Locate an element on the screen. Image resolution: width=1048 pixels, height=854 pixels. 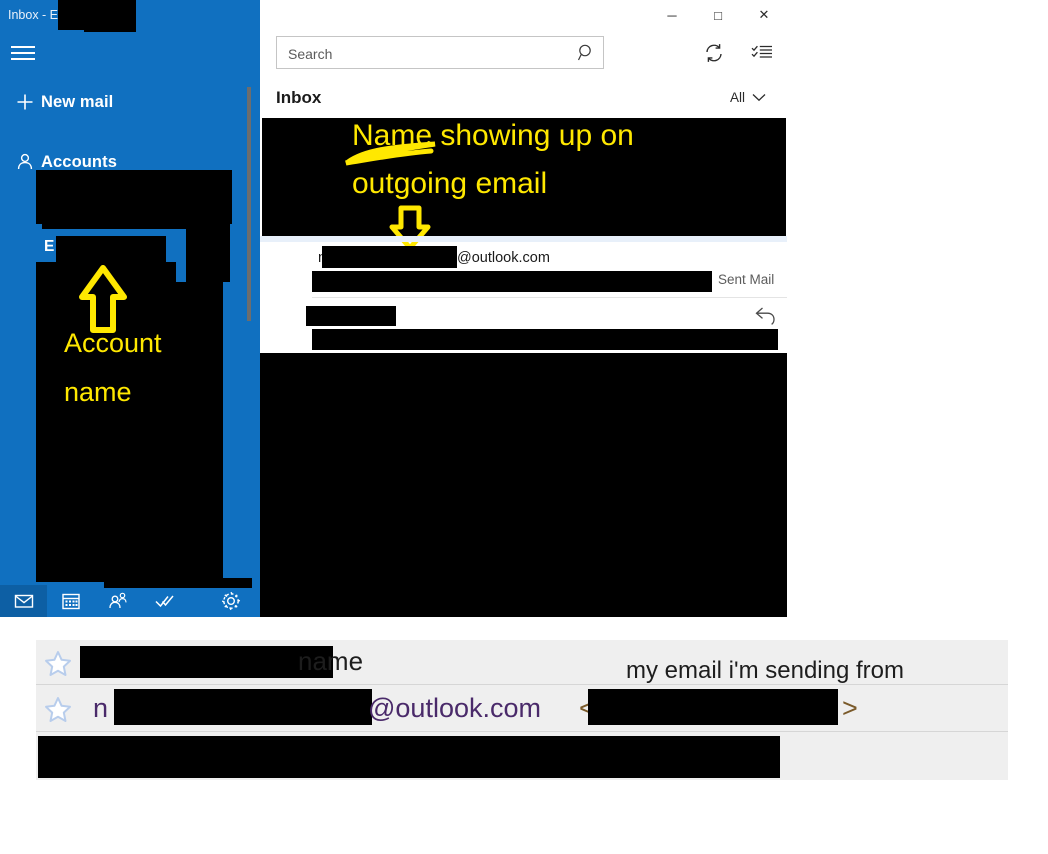
list-selection-strip is located at coordinates (523, 239).